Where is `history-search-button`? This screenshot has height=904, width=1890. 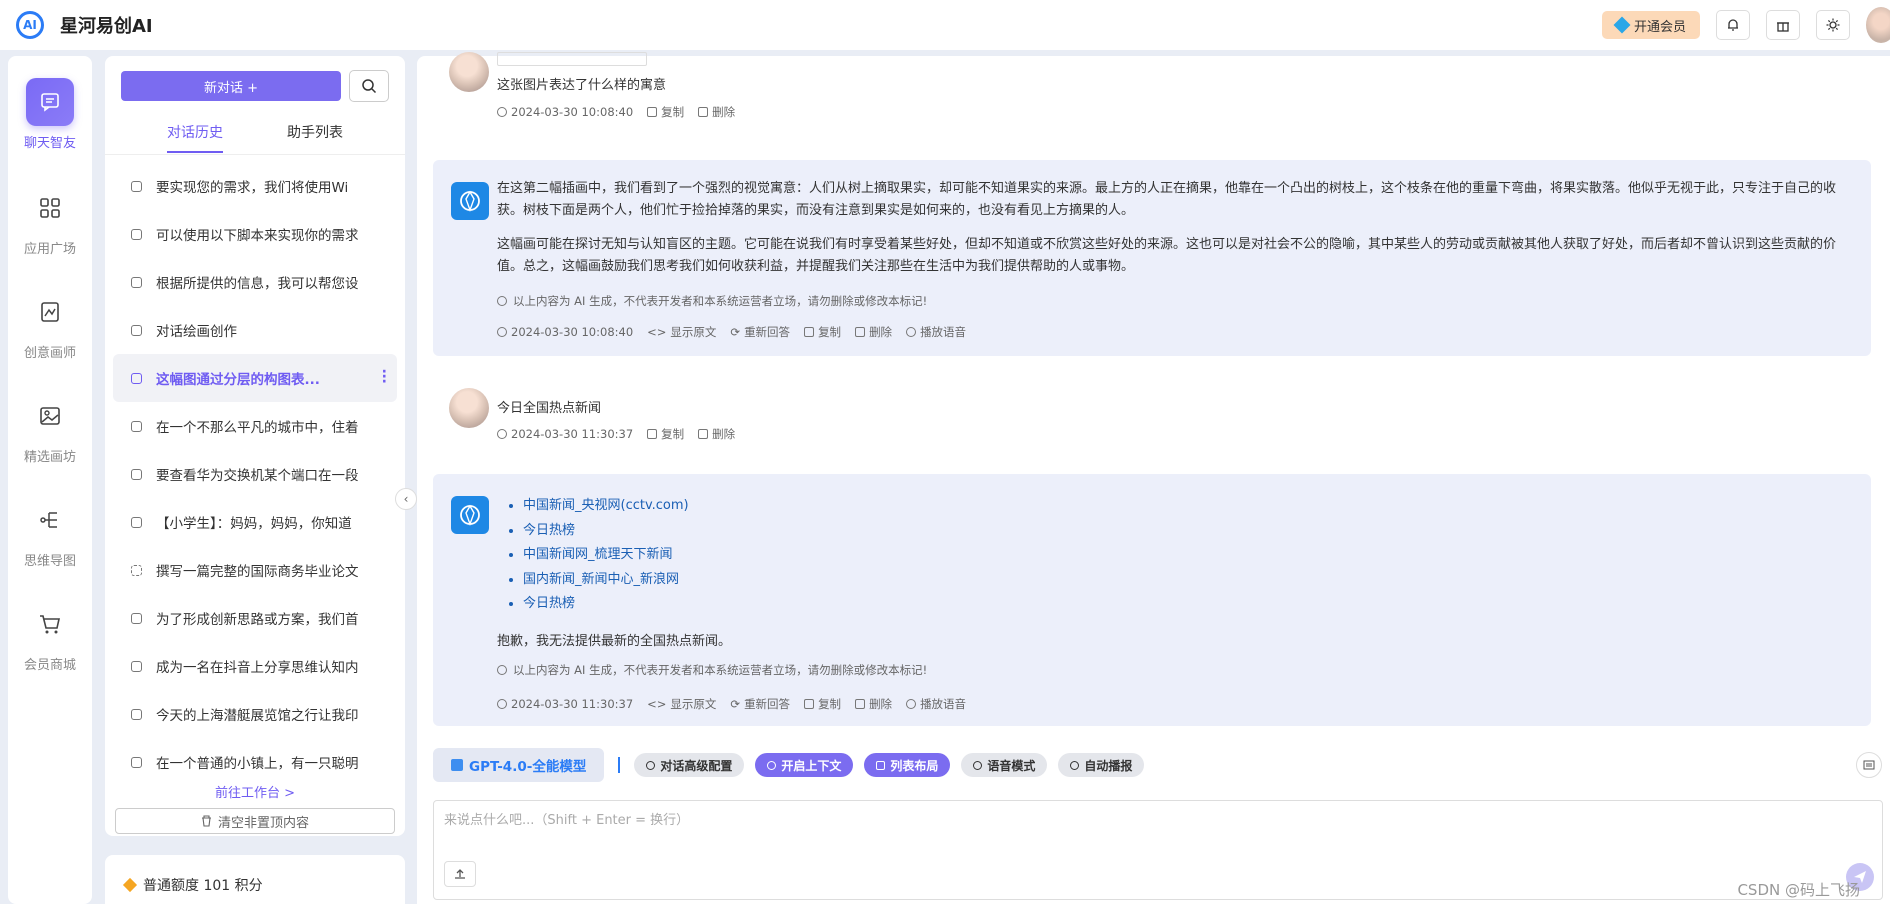
history-search-button is located at coordinates (369, 86).